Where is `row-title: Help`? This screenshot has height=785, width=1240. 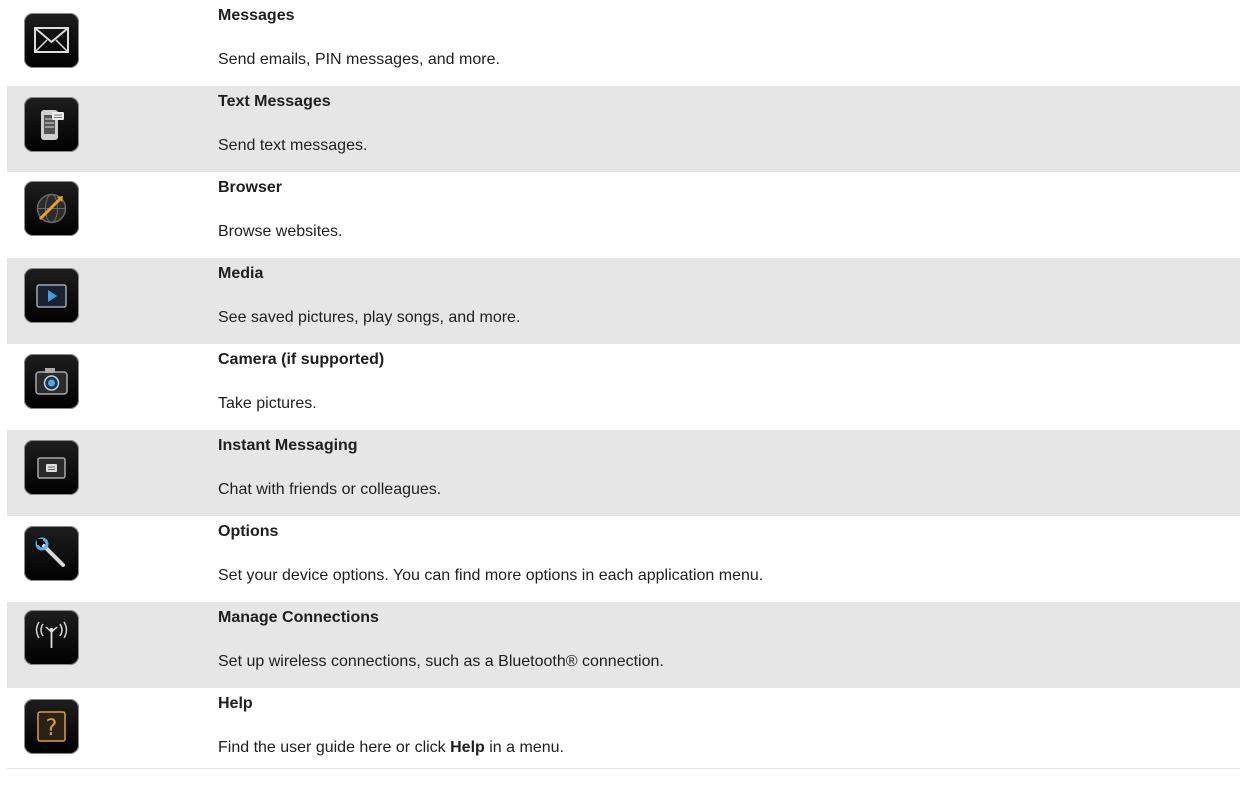
row-title: Help is located at coordinates (235, 703).